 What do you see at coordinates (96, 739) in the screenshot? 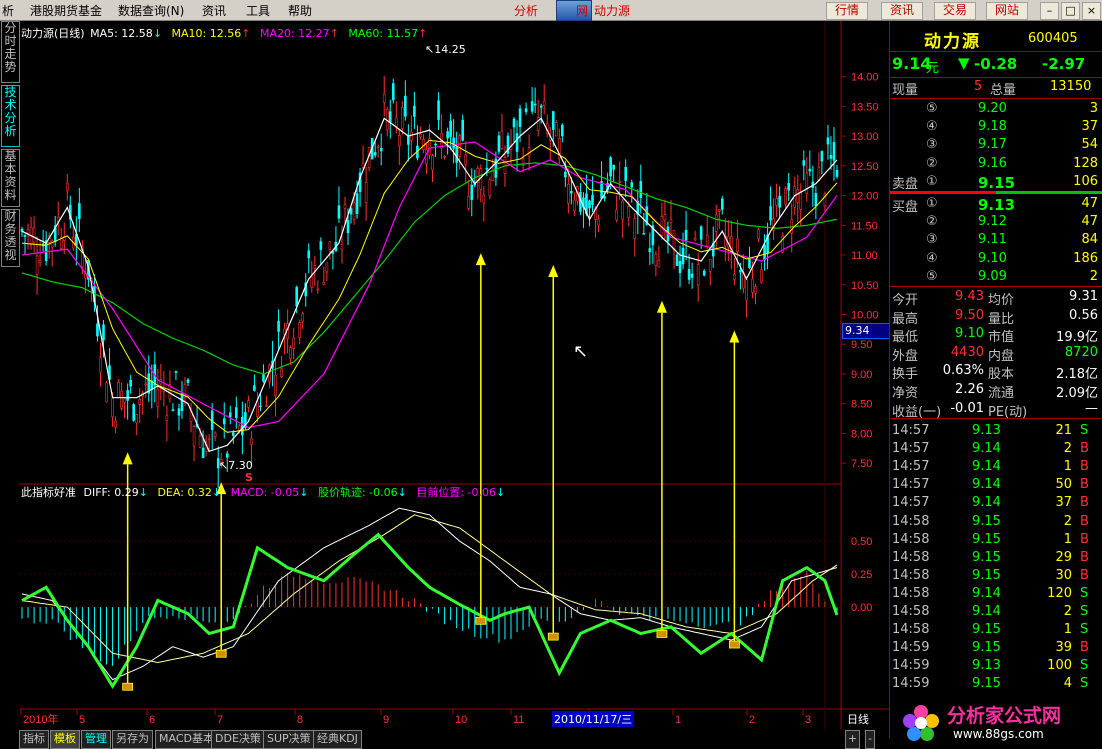
I see `tab-manage: 管理` at bounding box center [96, 739].